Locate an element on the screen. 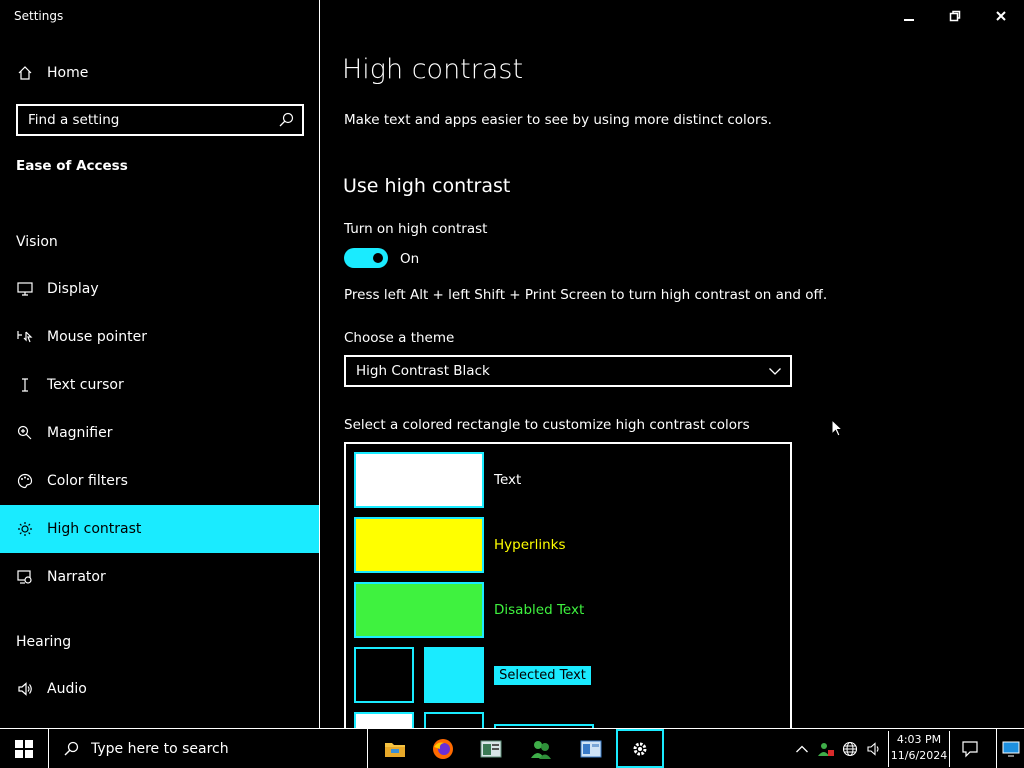  mouse-pointer-icon is located at coordinates (25, 337).